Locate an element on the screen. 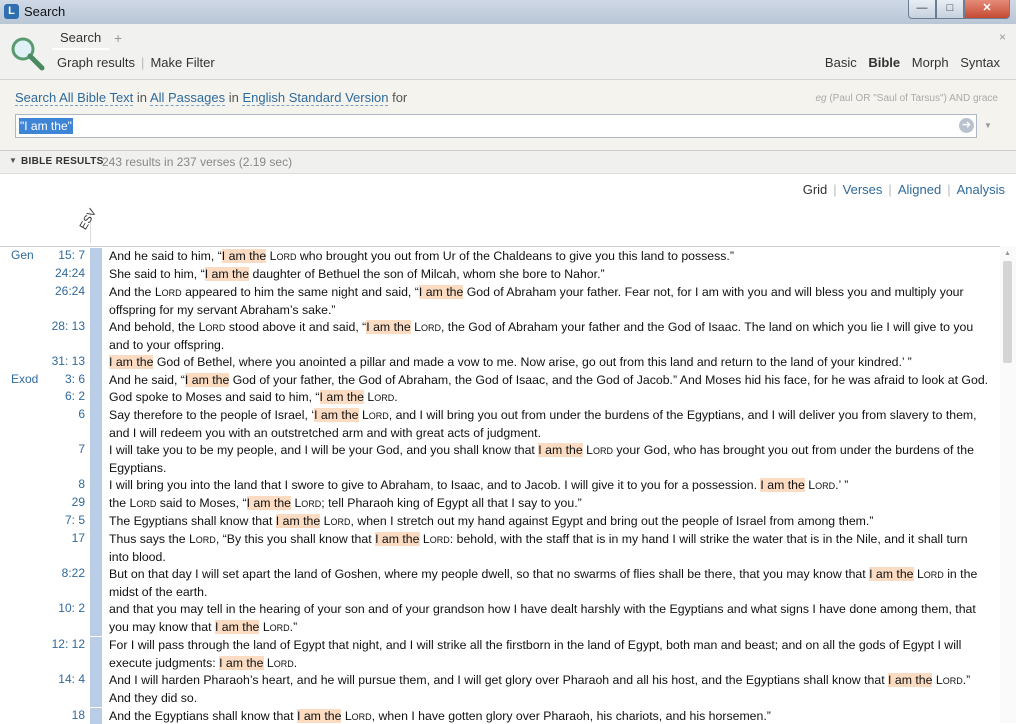 The image size is (1016, 724). verse-reference: 29 is located at coordinates (62, 502).